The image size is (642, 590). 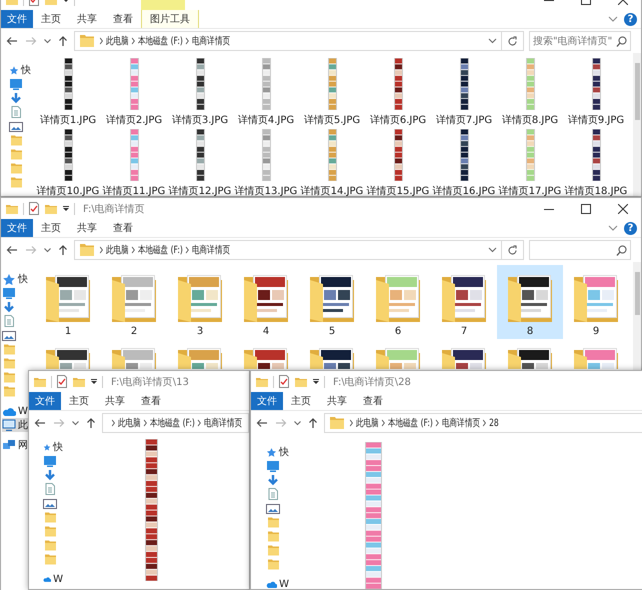 What do you see at coordinates (464, 302) in the screenshot?
I see `folder-item: 7` at bounding box center [464, 302].